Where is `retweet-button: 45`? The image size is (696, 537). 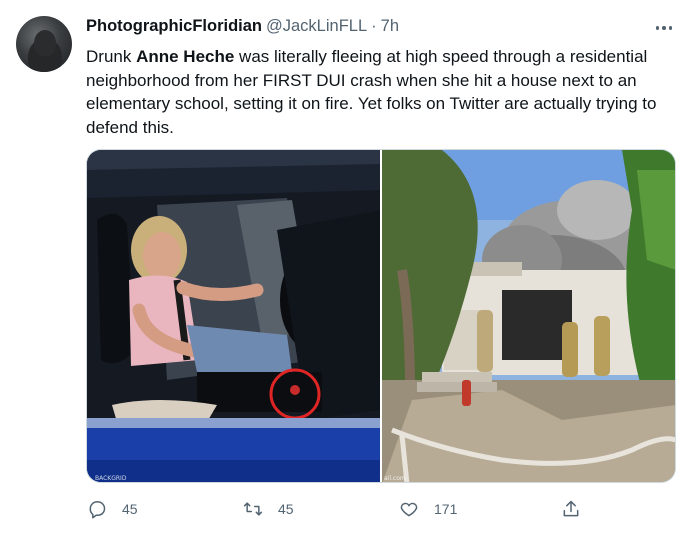
retweet-button: 45 is located at coordinates (268, 509).